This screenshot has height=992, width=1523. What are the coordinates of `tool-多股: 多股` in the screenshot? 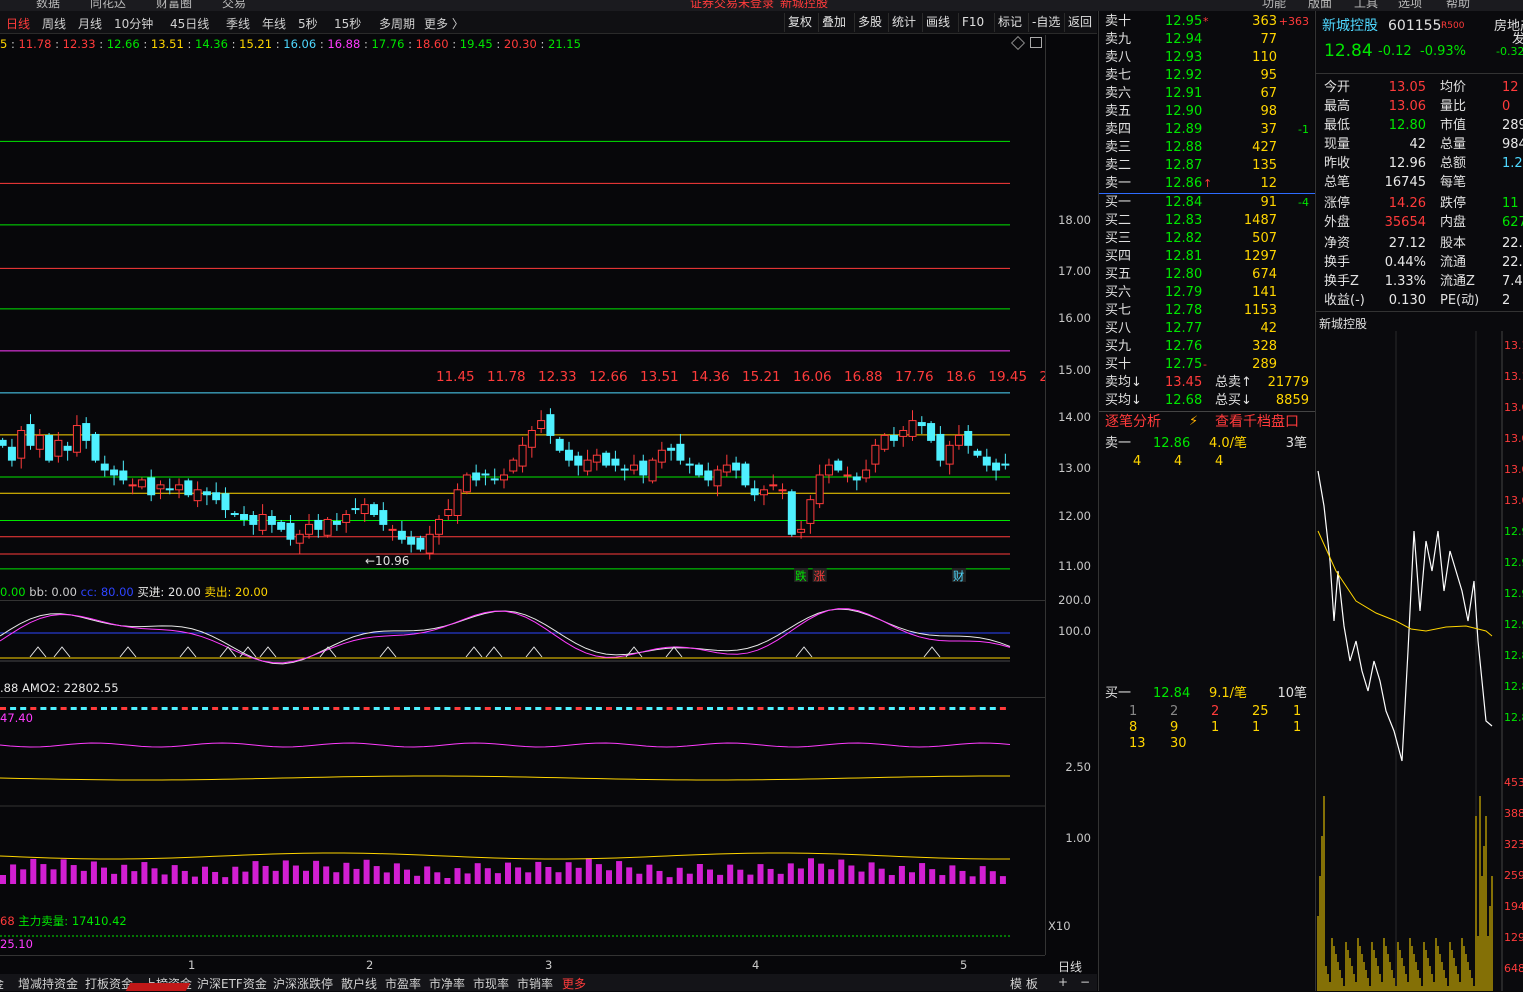 It's located at (869, 22).